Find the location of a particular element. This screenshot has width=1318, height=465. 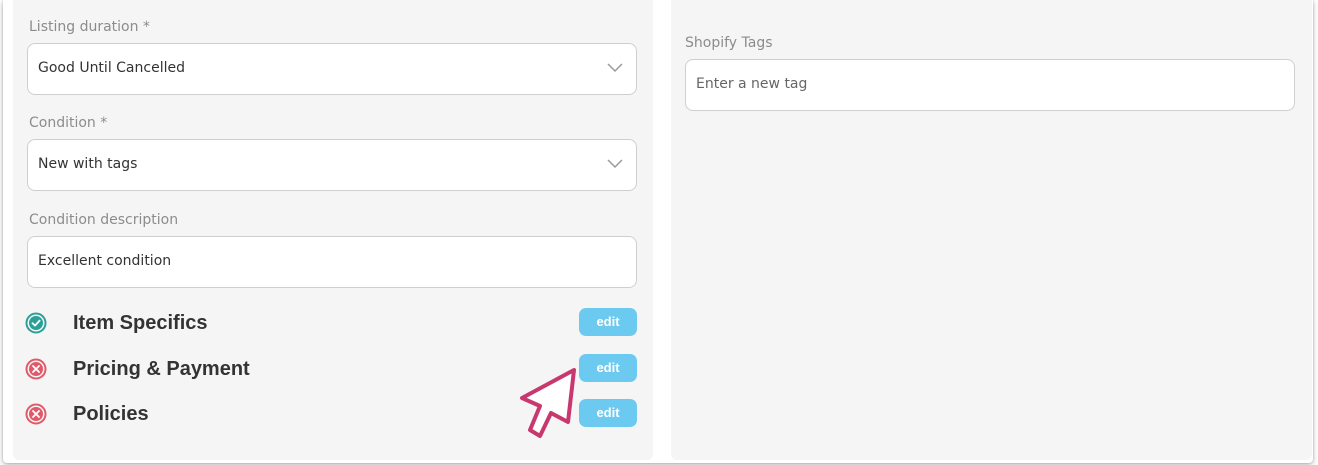

edit-policies-button: edit is located at coordinates (608, 413).